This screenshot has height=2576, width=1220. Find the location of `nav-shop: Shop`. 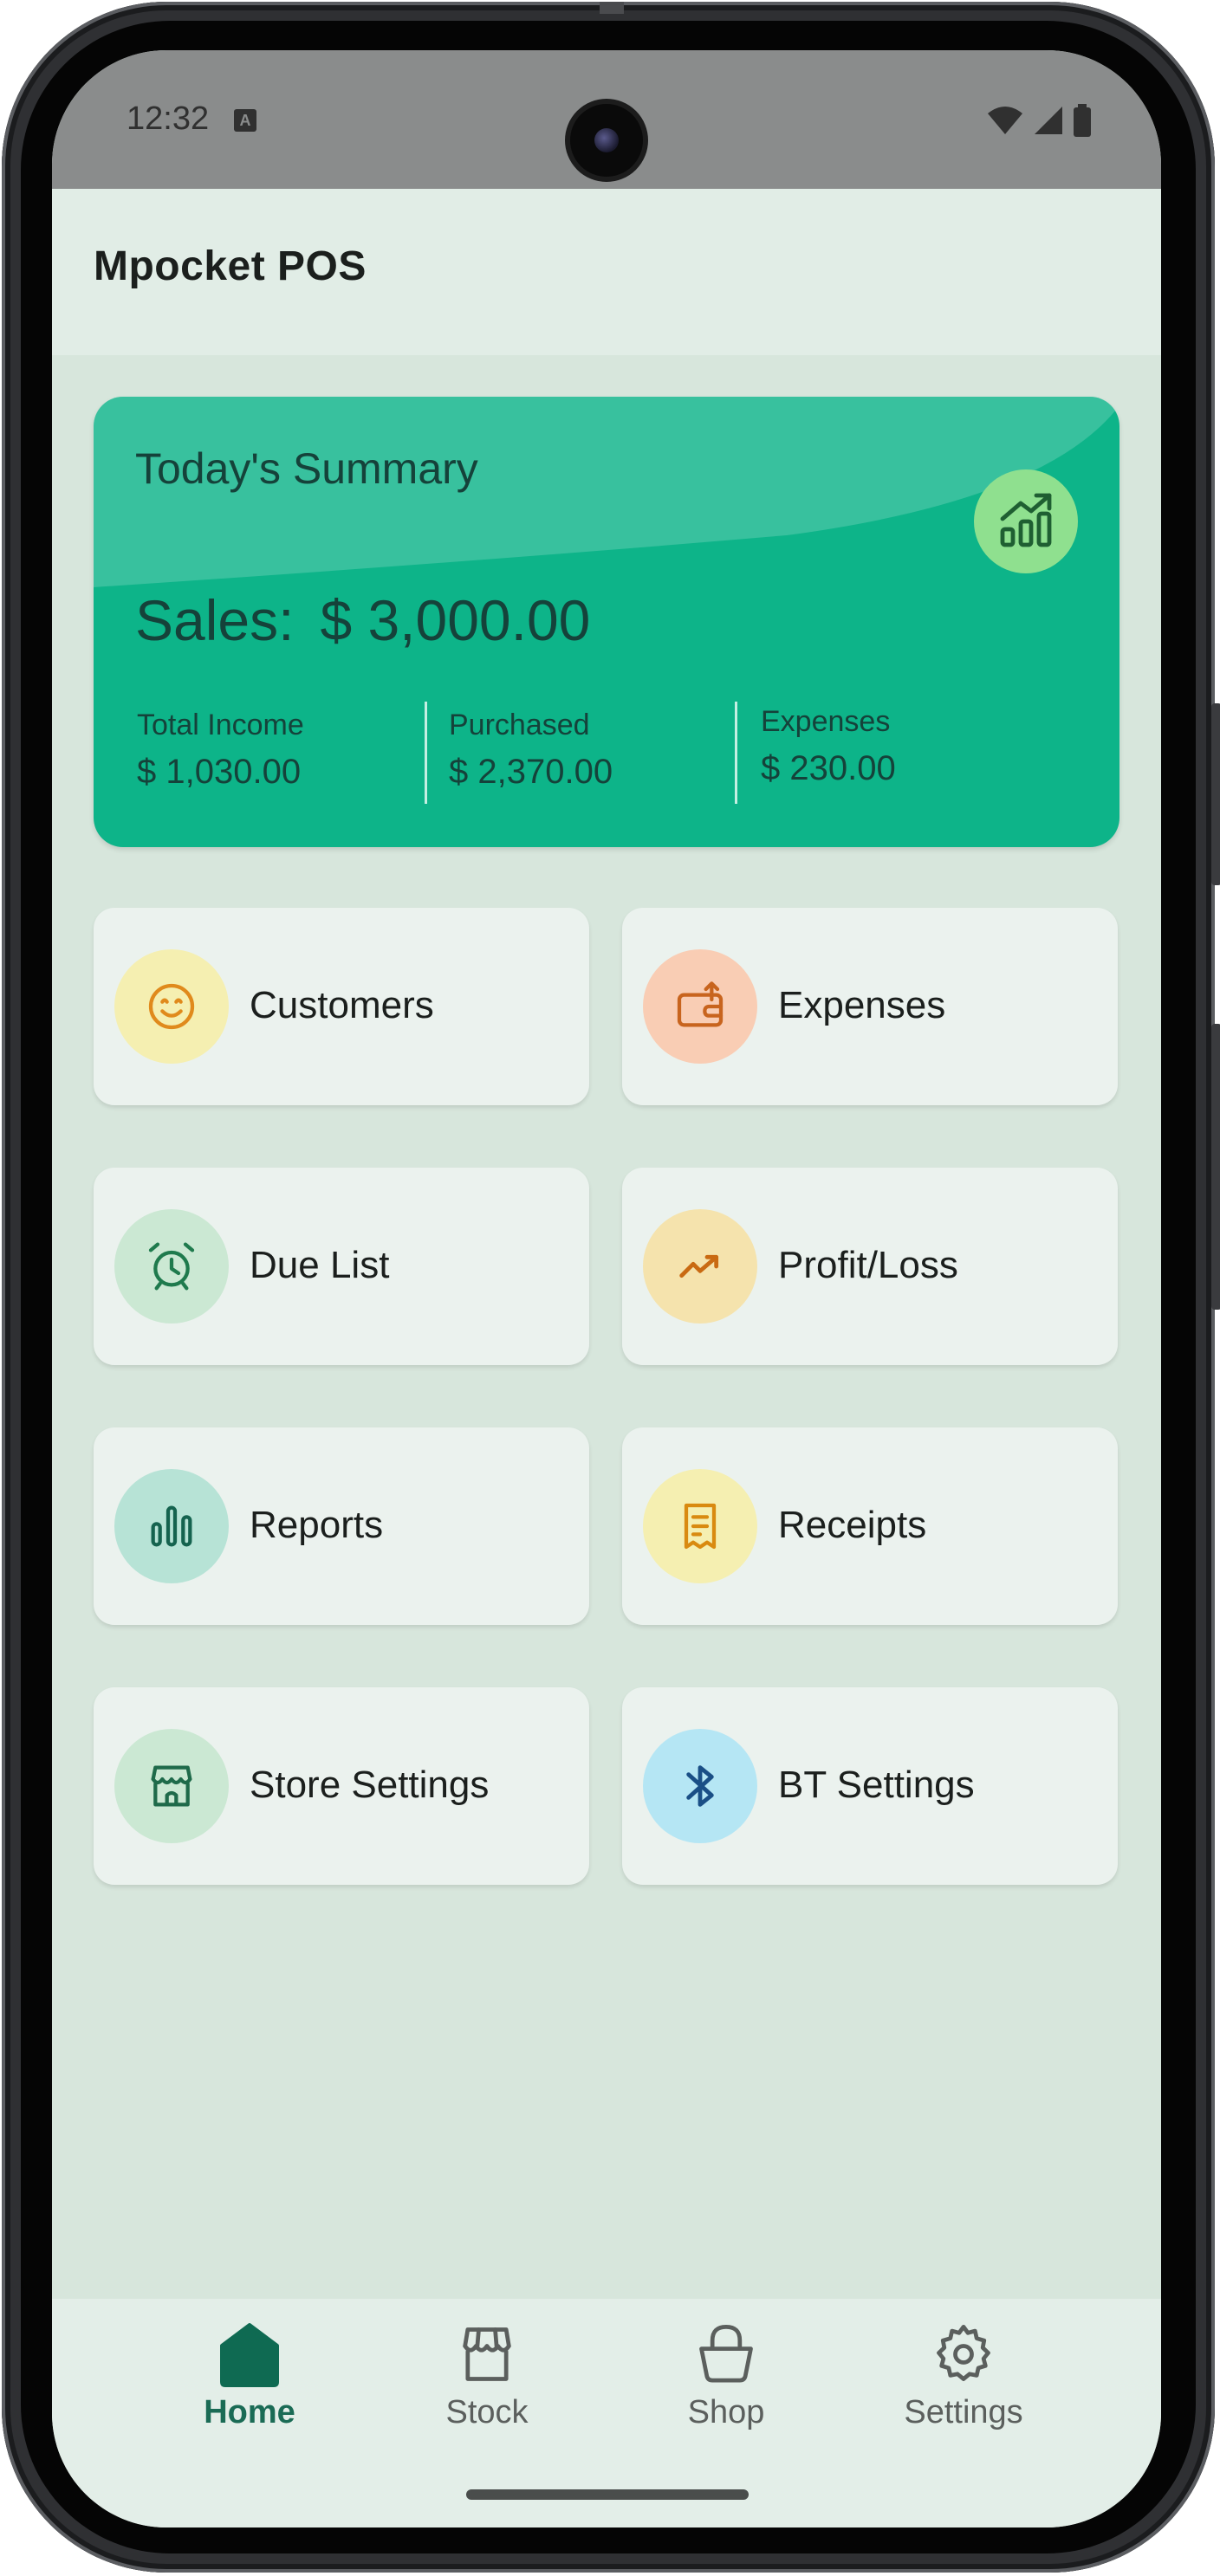

nav-shop: Shop is located at coordinates (726, 2375).